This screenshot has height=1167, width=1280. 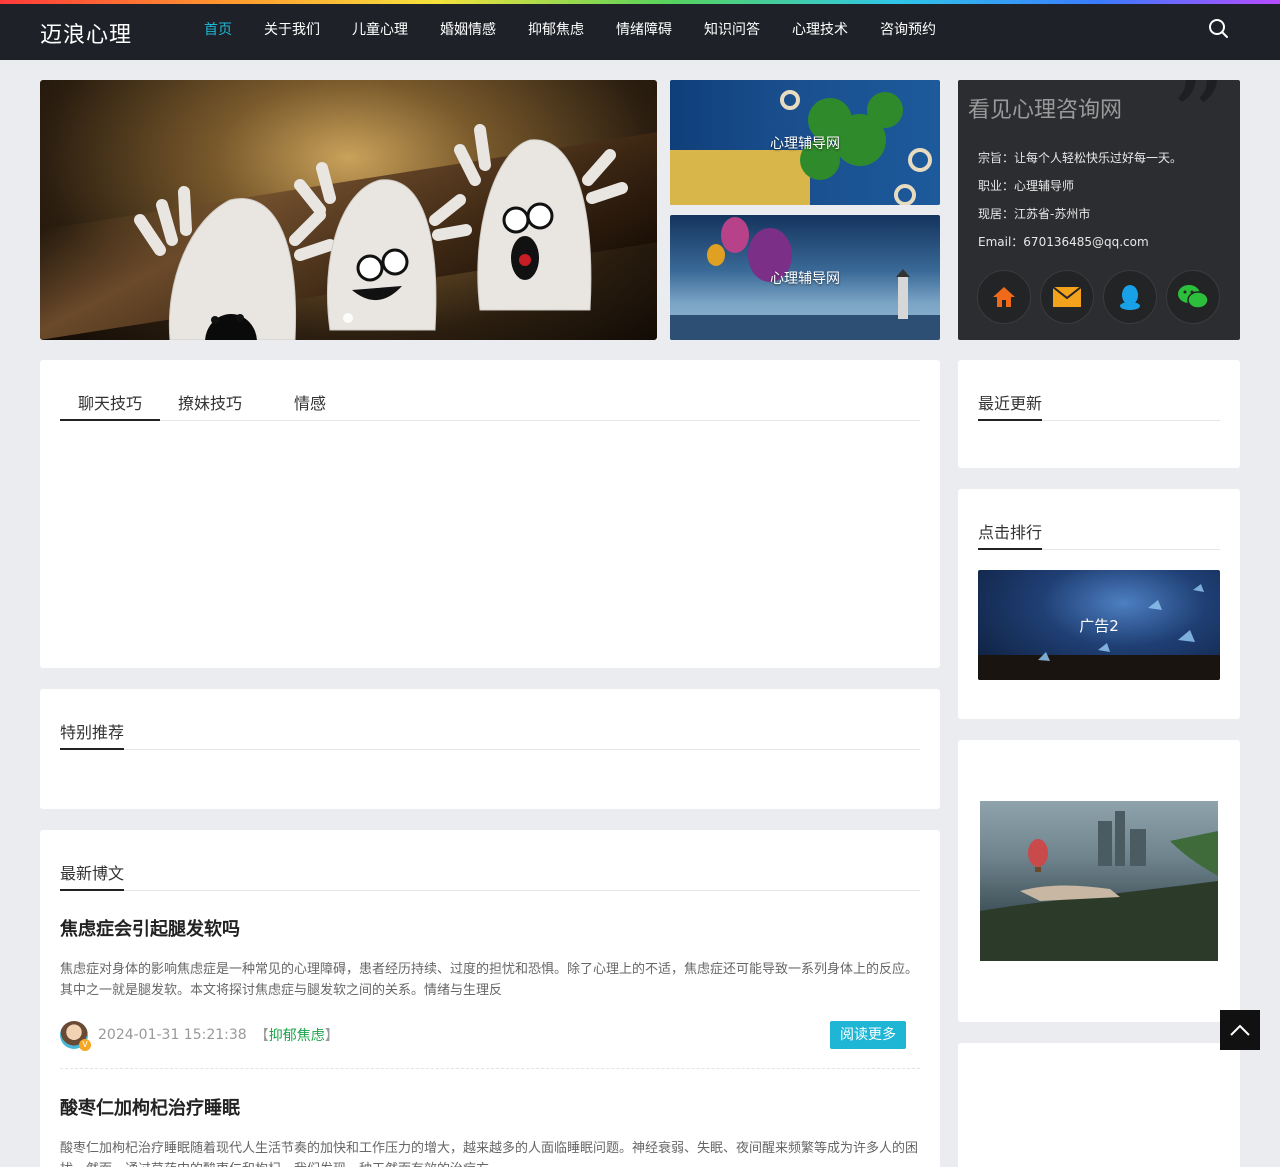 I want to click on profile-email: Email：670136485@qq.com, so click(x=1063, y=242).